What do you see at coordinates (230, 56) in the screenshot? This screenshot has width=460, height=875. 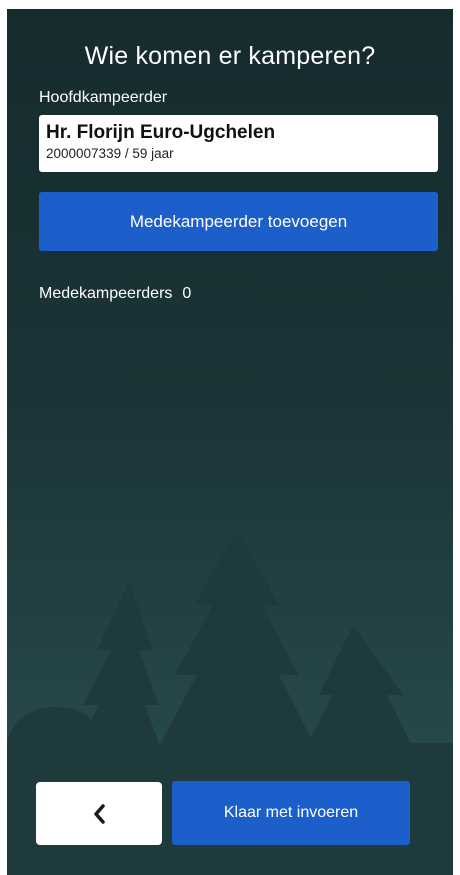 I see `page-title: Wie komen er kamperen?` at bounding box center [230, 56].